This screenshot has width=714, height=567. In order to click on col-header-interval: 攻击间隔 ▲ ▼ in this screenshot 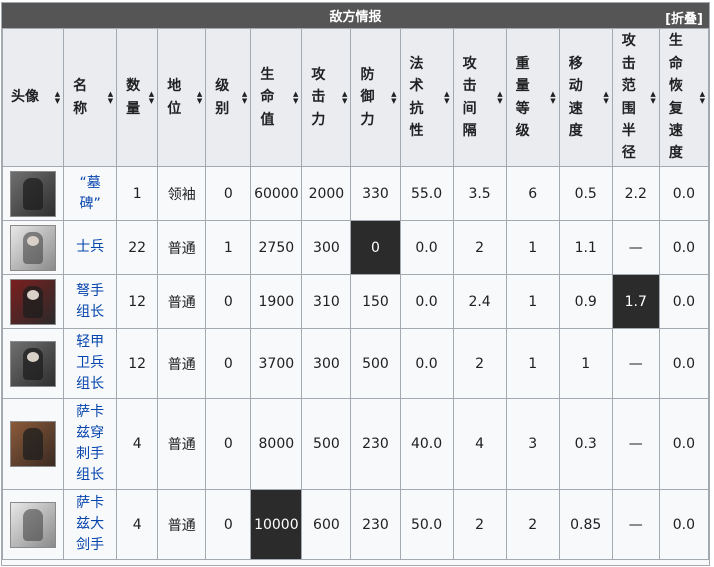, I will do `click(479, 97)`.